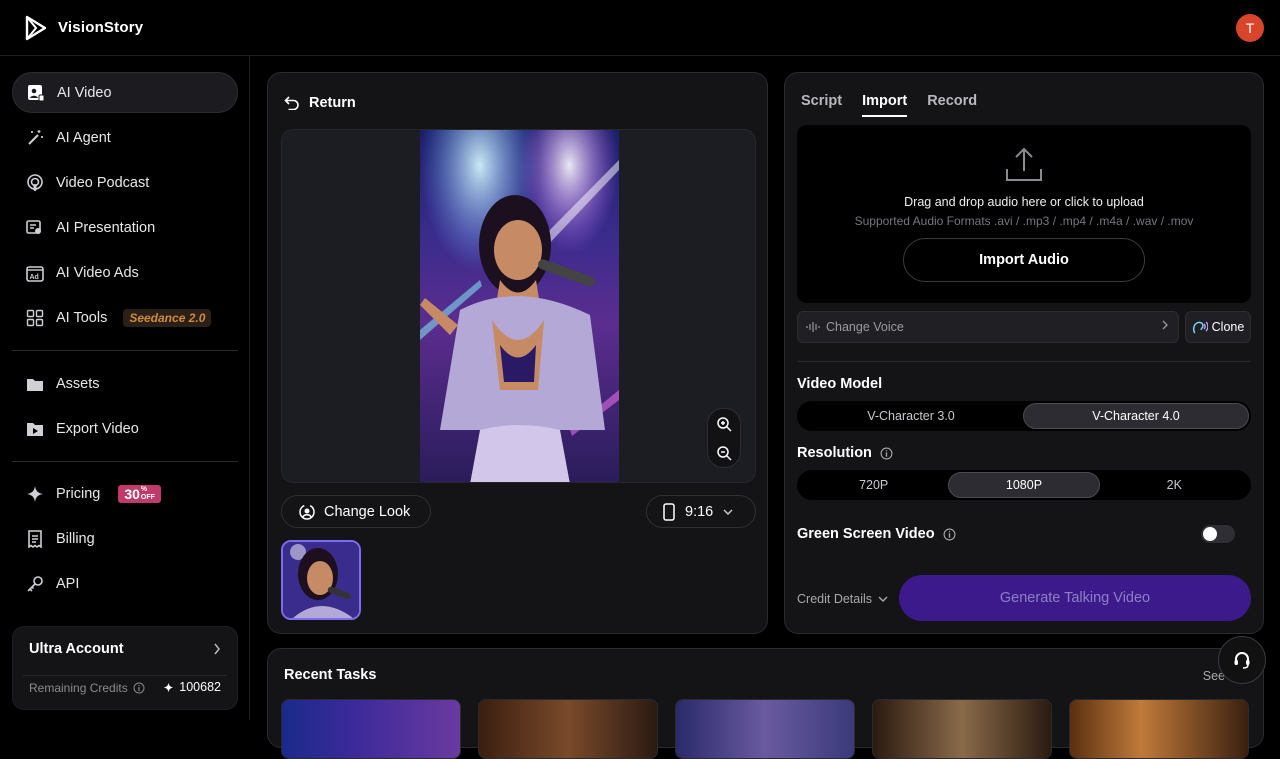  What do you see at coordinates (1228, 327) in the screenshot?
I see `clone-label: Clone` at bounding box center [1228, 327].